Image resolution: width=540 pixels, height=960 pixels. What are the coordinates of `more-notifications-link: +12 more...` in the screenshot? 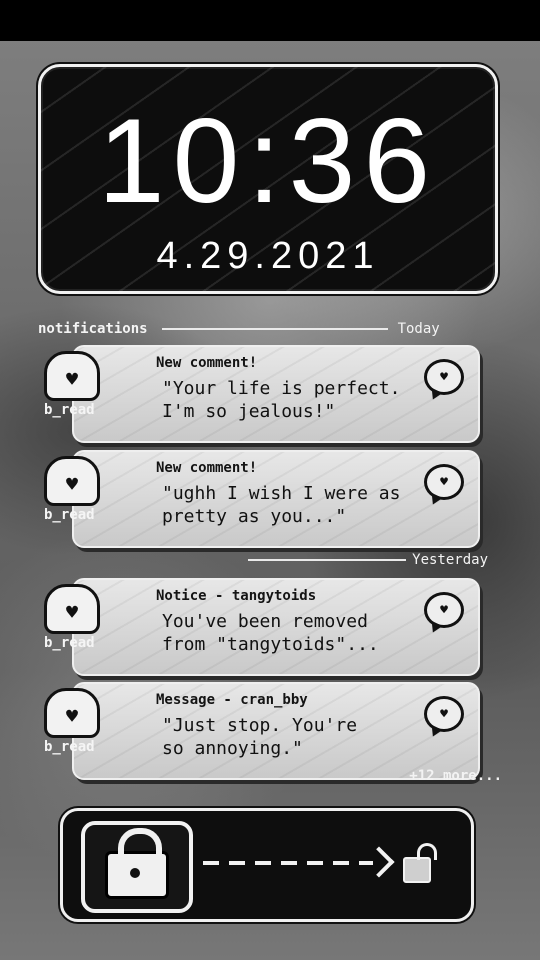 It's located at (455, 776).